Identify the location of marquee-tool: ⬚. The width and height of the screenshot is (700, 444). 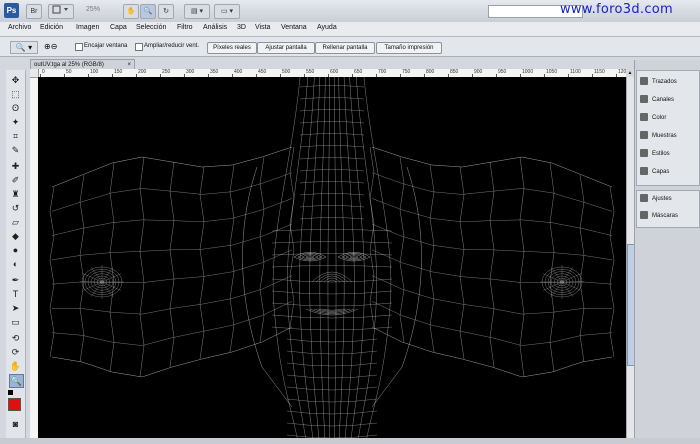
(15, 94).